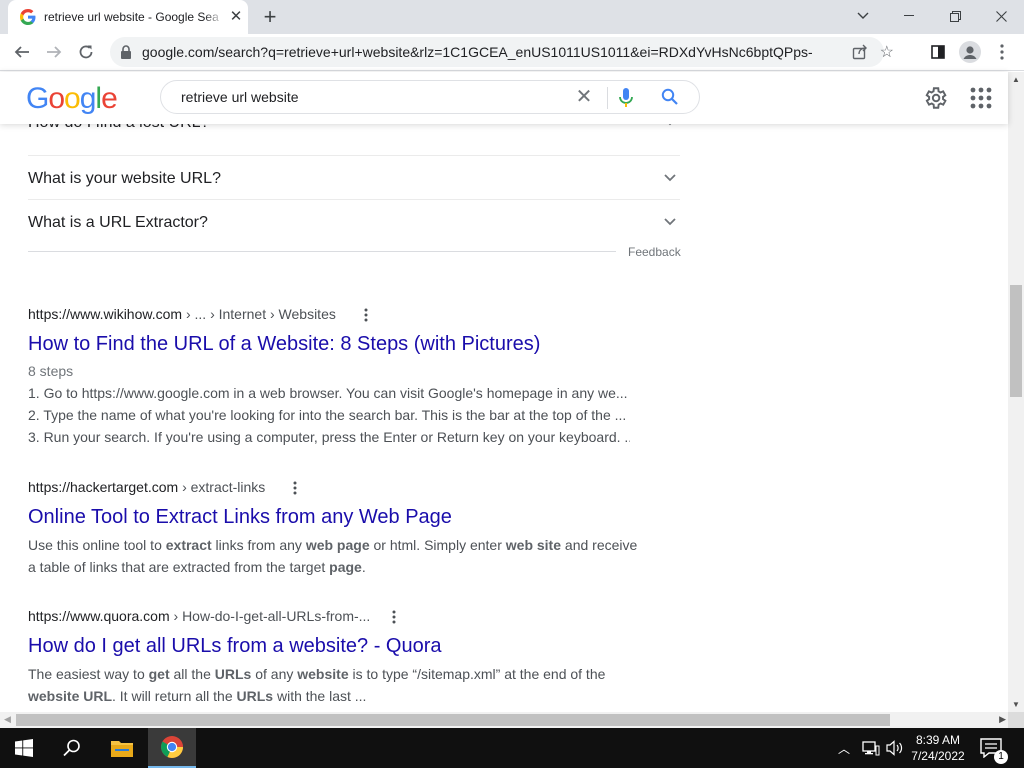 The width and height of the screenshot is (1024, 768). Describe the element at coordinates (354, 222) in the screenshot. I see `paa-question: What is a URL Extractor?` at that location.